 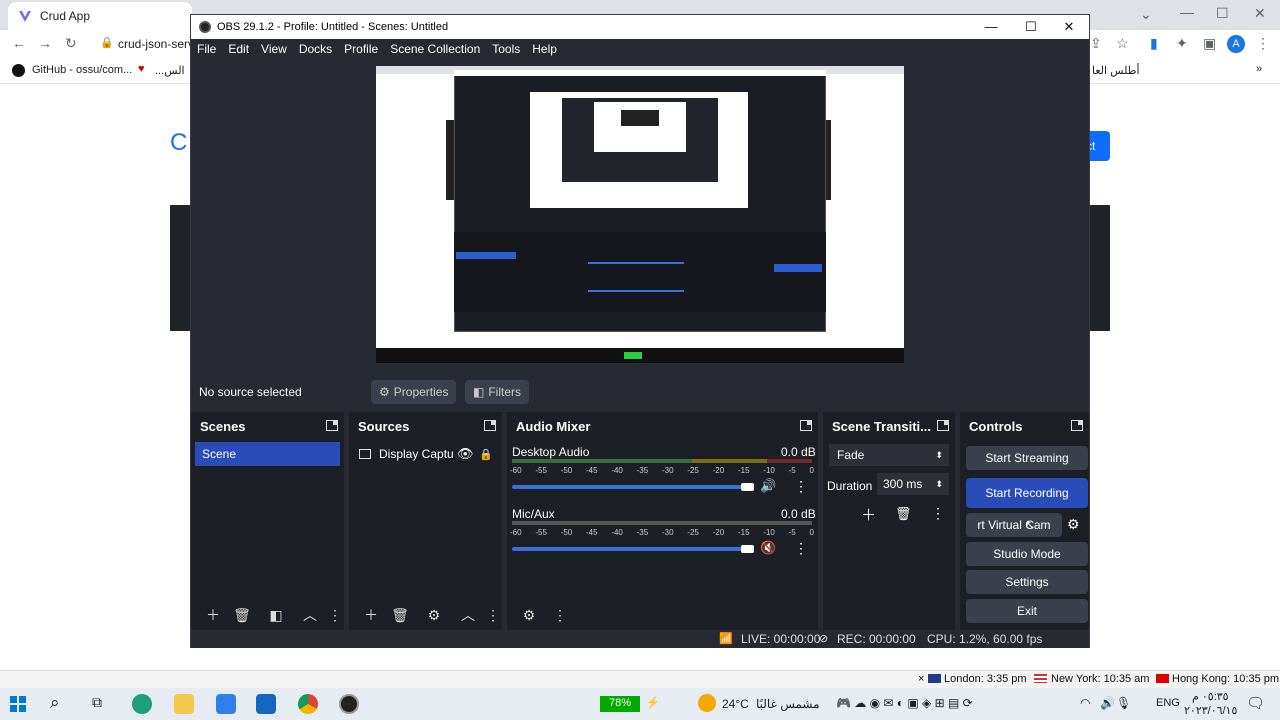 What do you see at coordinates (1027, 582) in the screenshot?
I see `settings-button: Settings` at bounding box center [1027, 582].